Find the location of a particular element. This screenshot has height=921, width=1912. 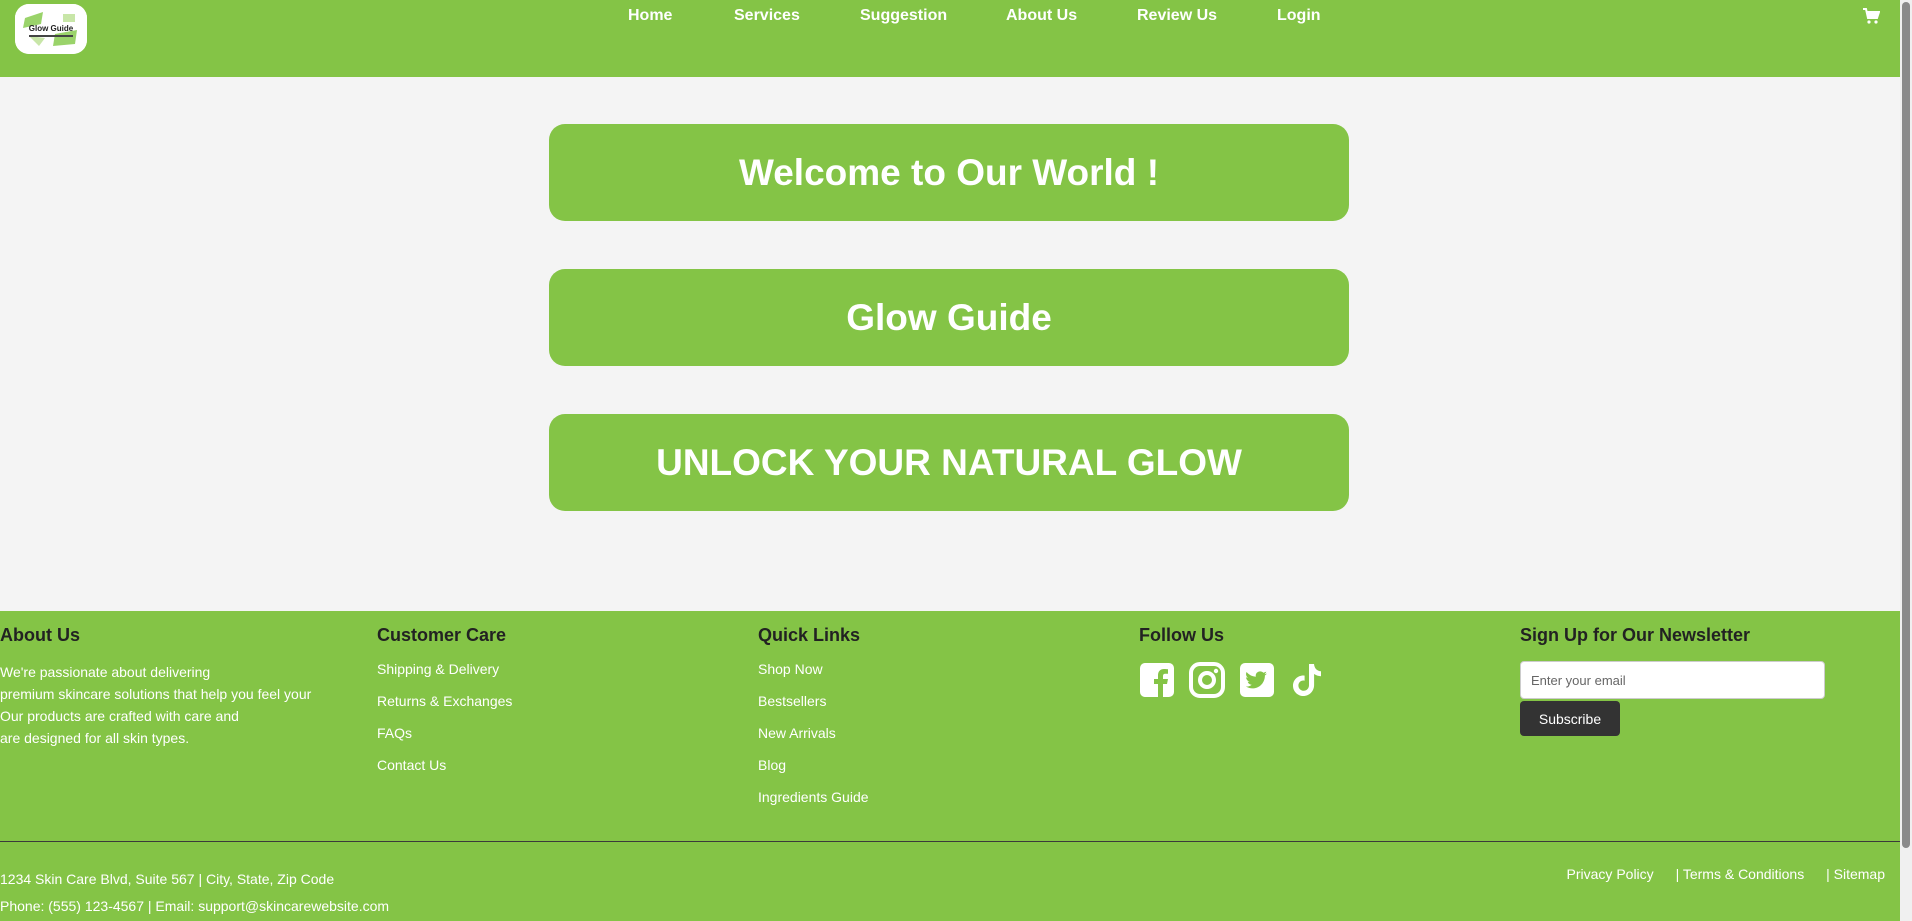

tagline-banner: UNLOCK YOUR NATURAL GLOW is located at coordinates (949, 462).